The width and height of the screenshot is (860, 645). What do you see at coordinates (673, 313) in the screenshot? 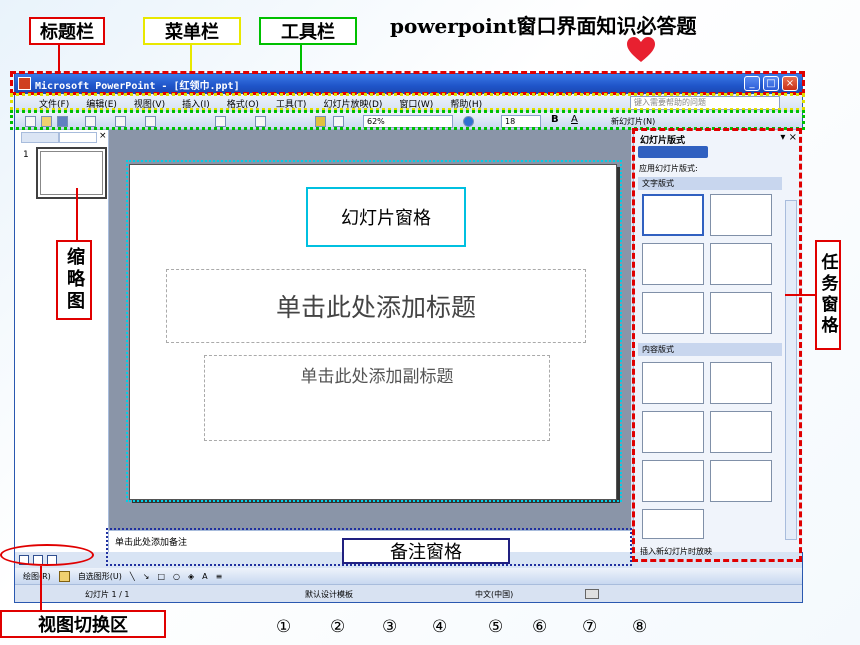
I see `layout-vertical-text` at bounding box center [673, 313].